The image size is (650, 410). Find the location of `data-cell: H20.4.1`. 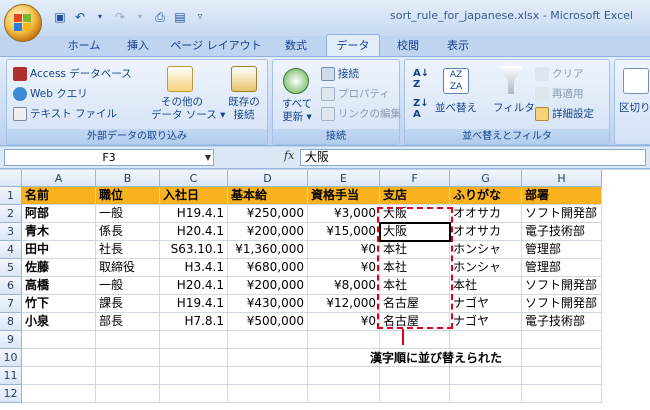

data-cell: H20.4.1 is located at coordinates (194, 286).